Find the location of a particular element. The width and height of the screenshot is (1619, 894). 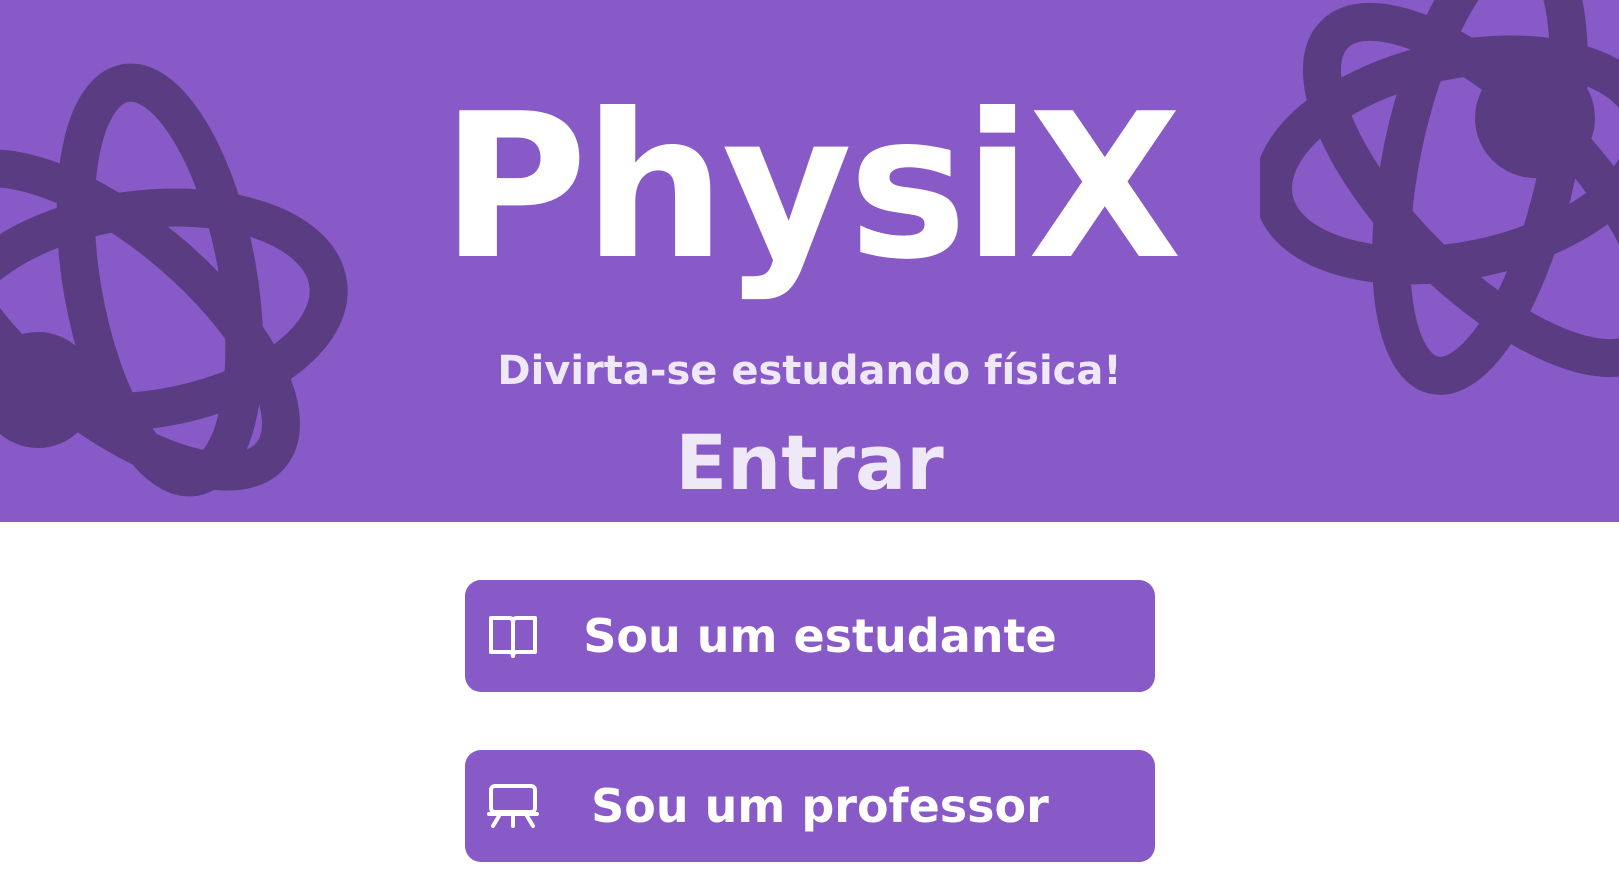

student-login-button: Sou um estudante is located at coordinates (810, 636).